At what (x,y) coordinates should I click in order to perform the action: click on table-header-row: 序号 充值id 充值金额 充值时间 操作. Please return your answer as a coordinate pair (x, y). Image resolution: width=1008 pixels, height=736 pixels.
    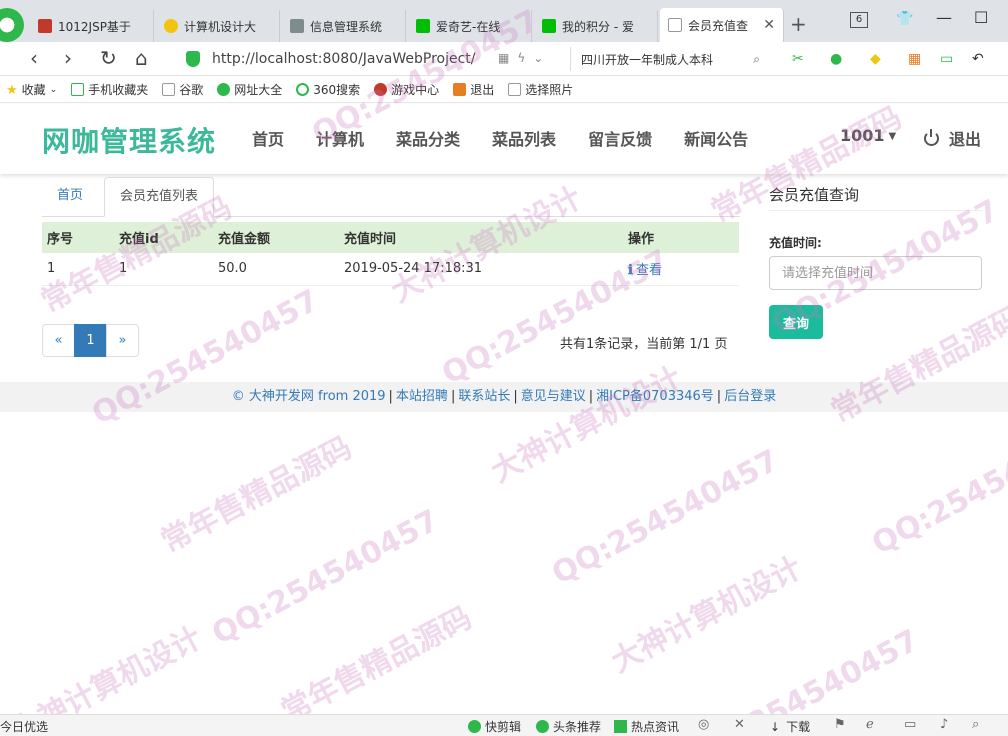
    Looking at the image, I should click on (390, 237).